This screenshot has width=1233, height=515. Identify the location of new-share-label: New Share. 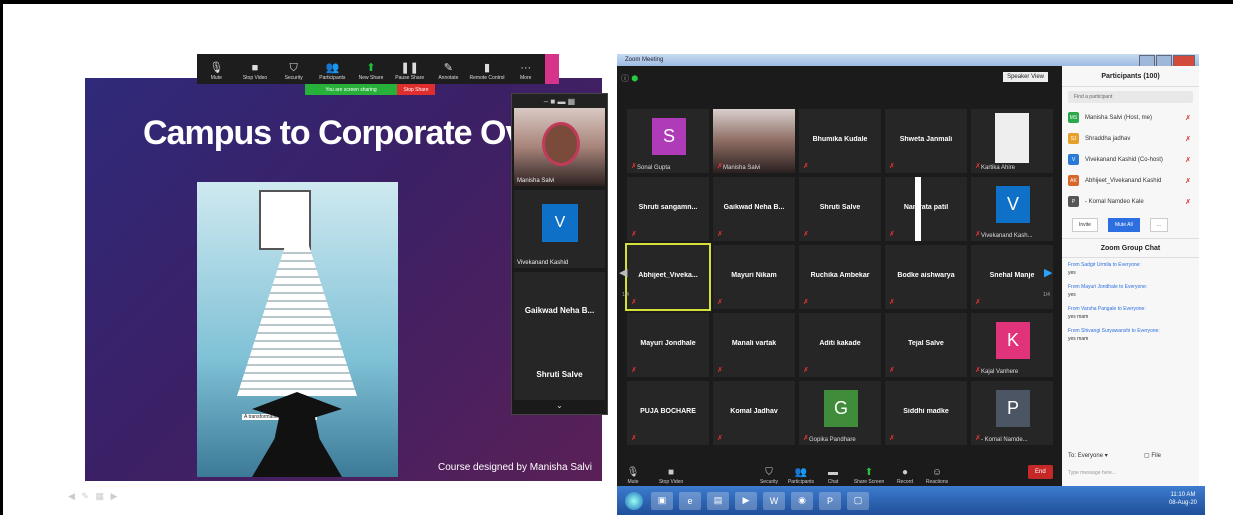
(371, 78).